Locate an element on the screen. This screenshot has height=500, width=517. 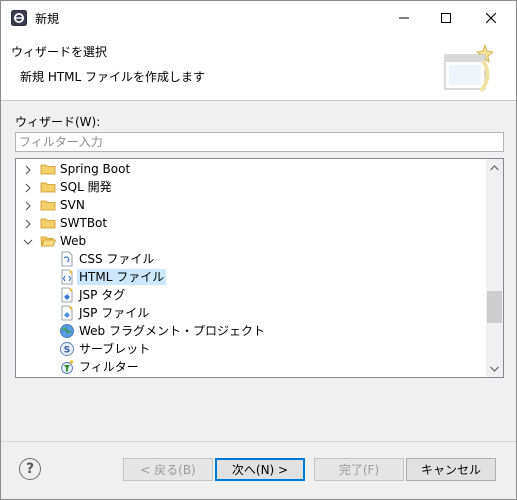
servlet-icon: S is located at coordinates (67, 349).